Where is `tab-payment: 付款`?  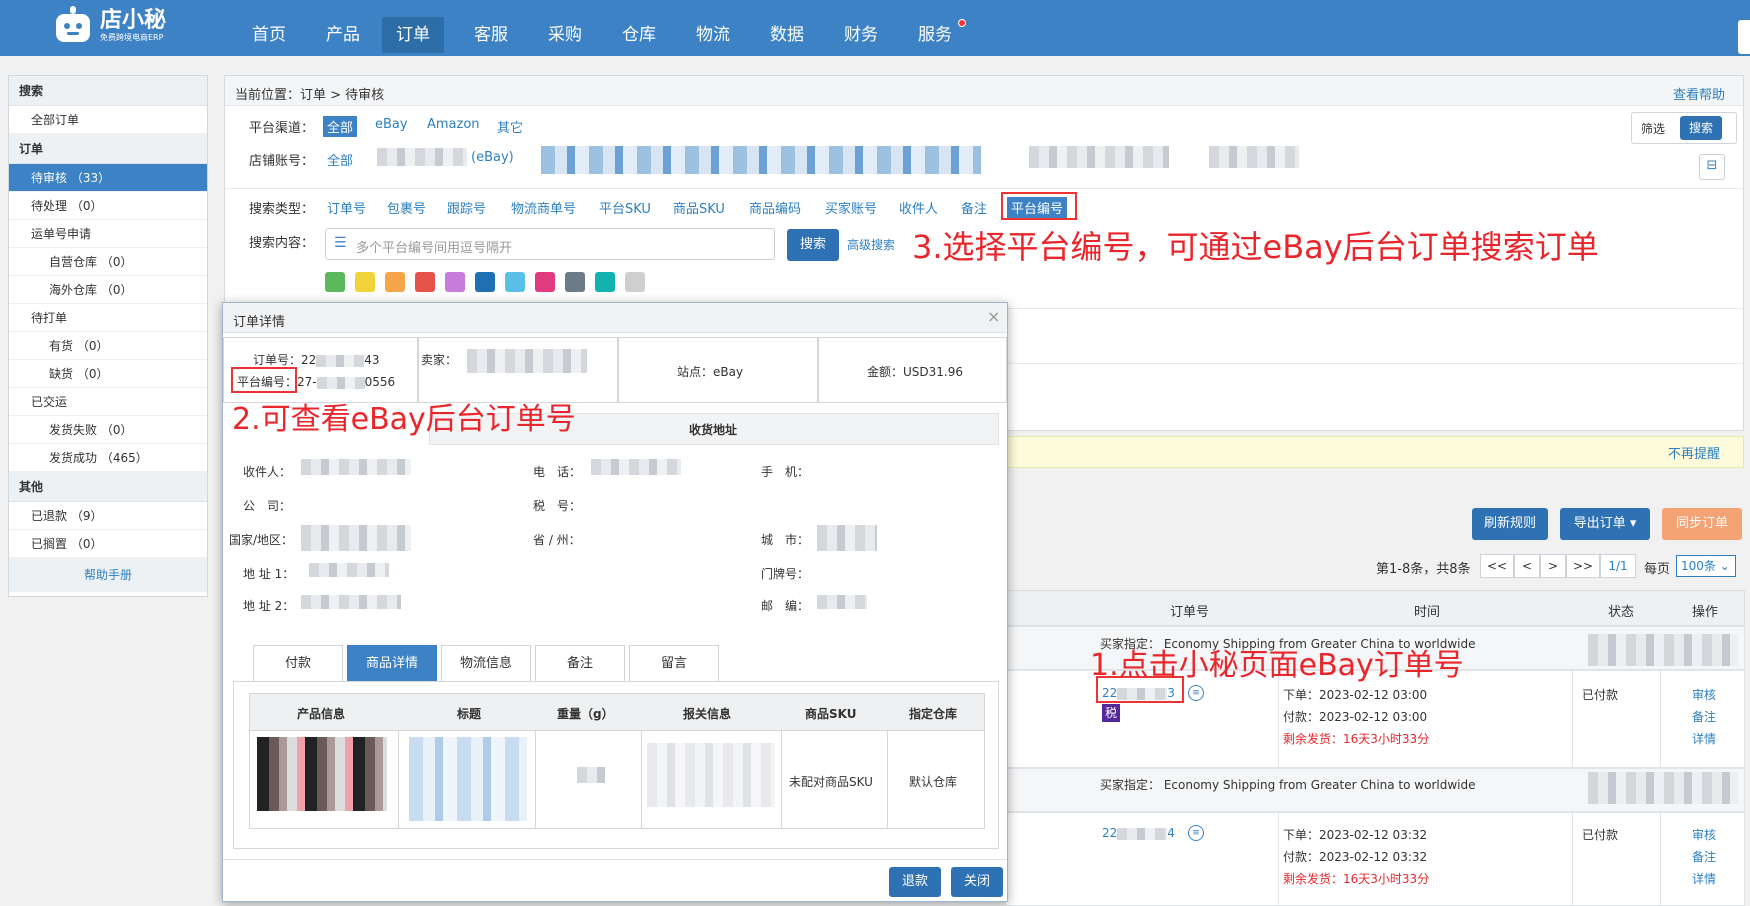
tab-payment: 付款 is located at coordinates (298, 663).